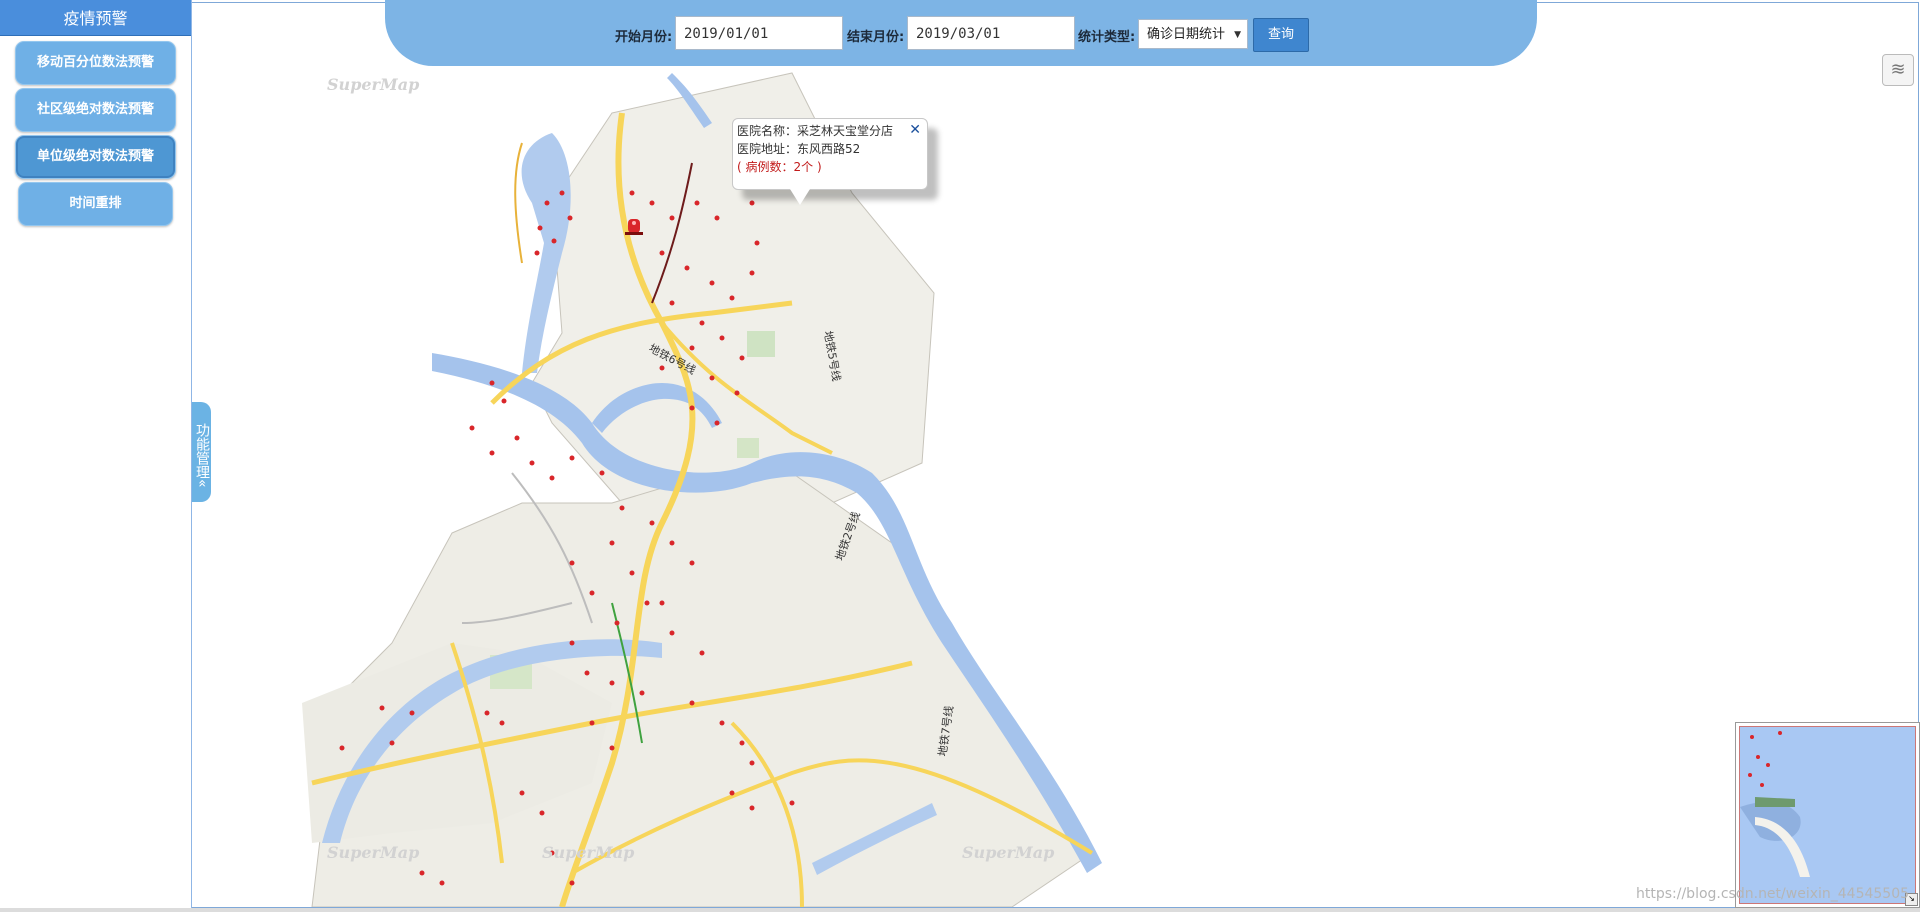 The image size is (1920, 912). Describe the element at coordinates (95, 110) in the screenshot. I see `community-absolute-alert-button: 社区级绝对数法预警` at that location.